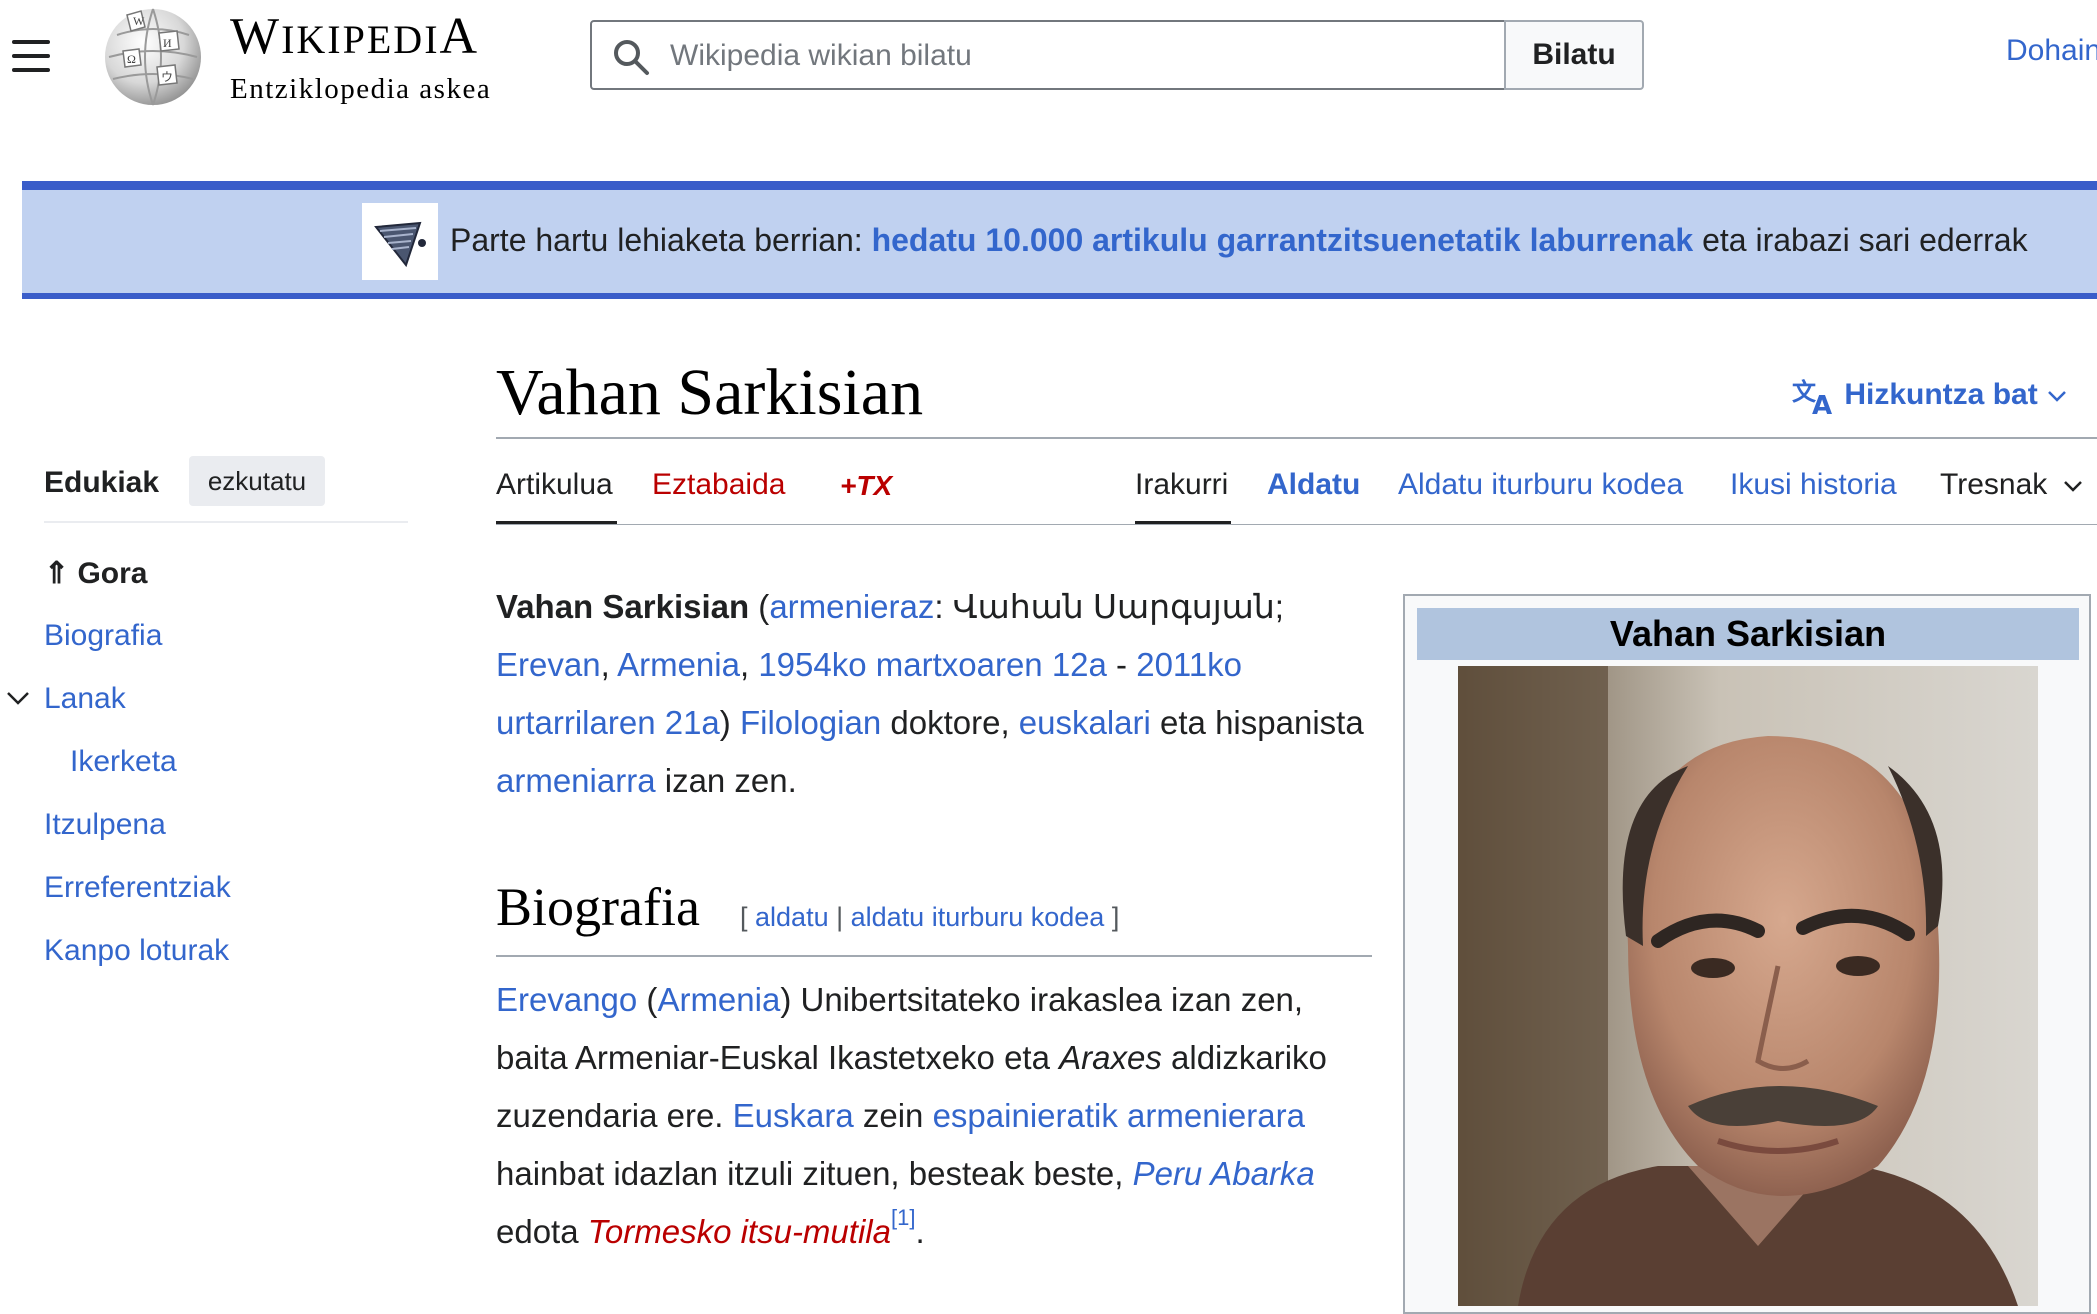 The height and width of the screenshot is (1314, 2097). I want to click on title-divider, so click(1296, 438).